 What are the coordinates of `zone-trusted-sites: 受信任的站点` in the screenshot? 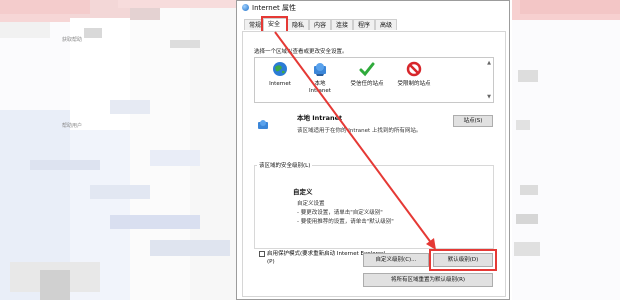 It's located at (367, 74).